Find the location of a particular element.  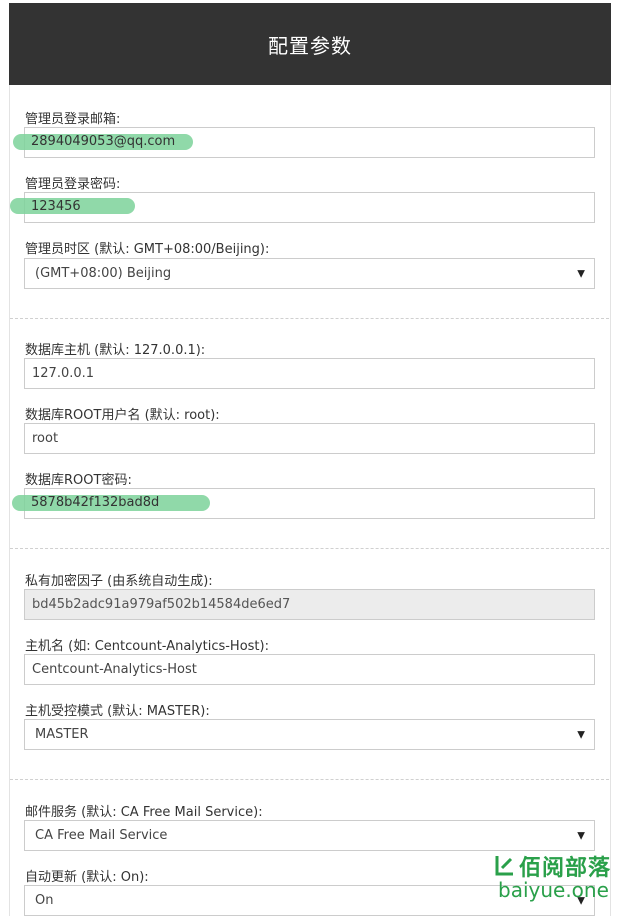

watermark-en-text: baiyue.one is located at coordinates (553, 890).